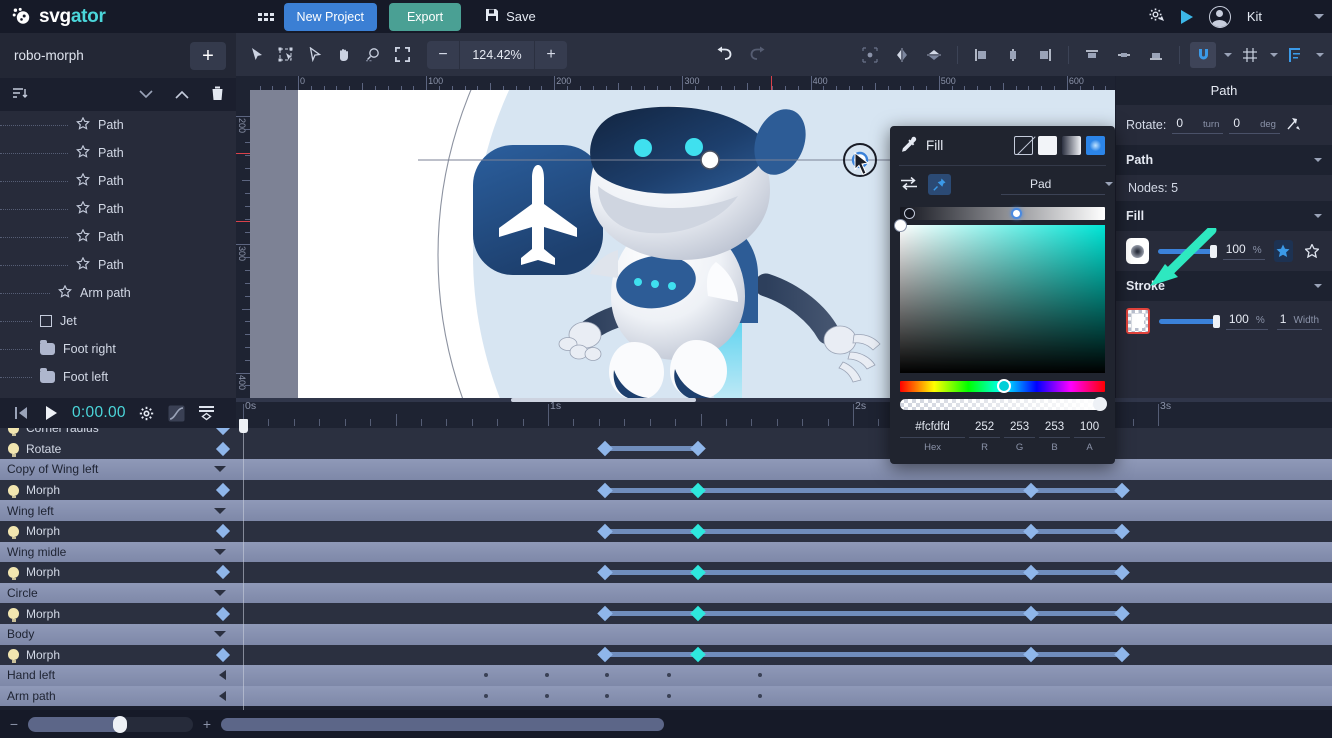  I want to click on align-left-icon, so click(981, 55).